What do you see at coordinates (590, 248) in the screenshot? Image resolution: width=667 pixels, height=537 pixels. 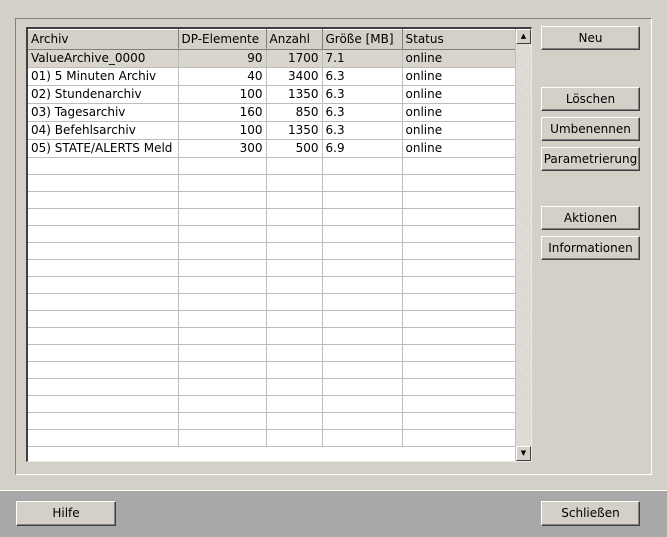 I see `informationen-button: Informationen` at bounding box center [590, 248].